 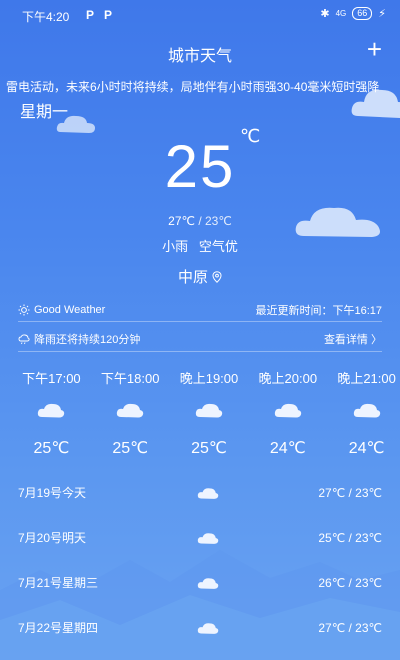 I want to click on hourly-time: 晚上21:00, so click(x=366, y=378).